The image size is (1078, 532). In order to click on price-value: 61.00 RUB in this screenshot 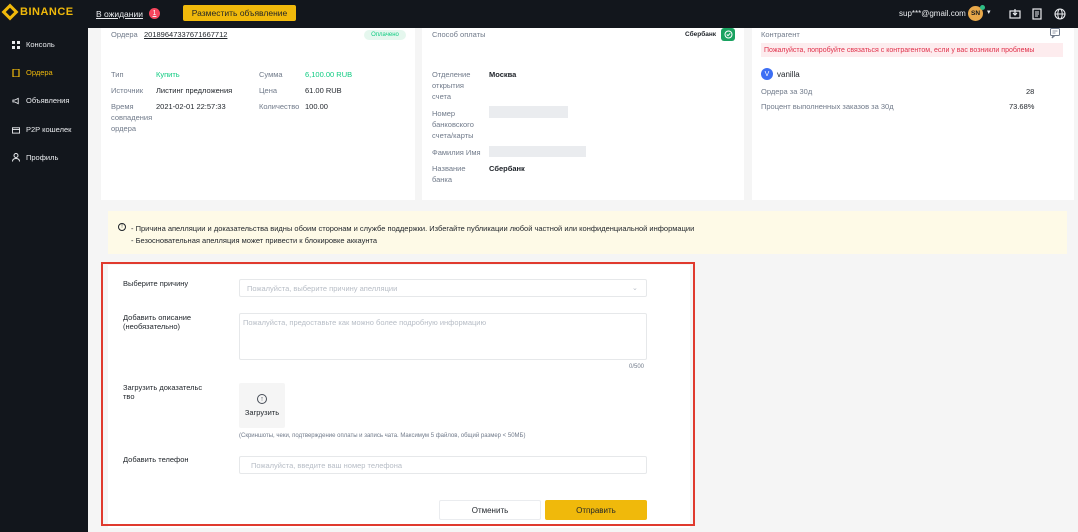, I will do `click(323, 90)`.